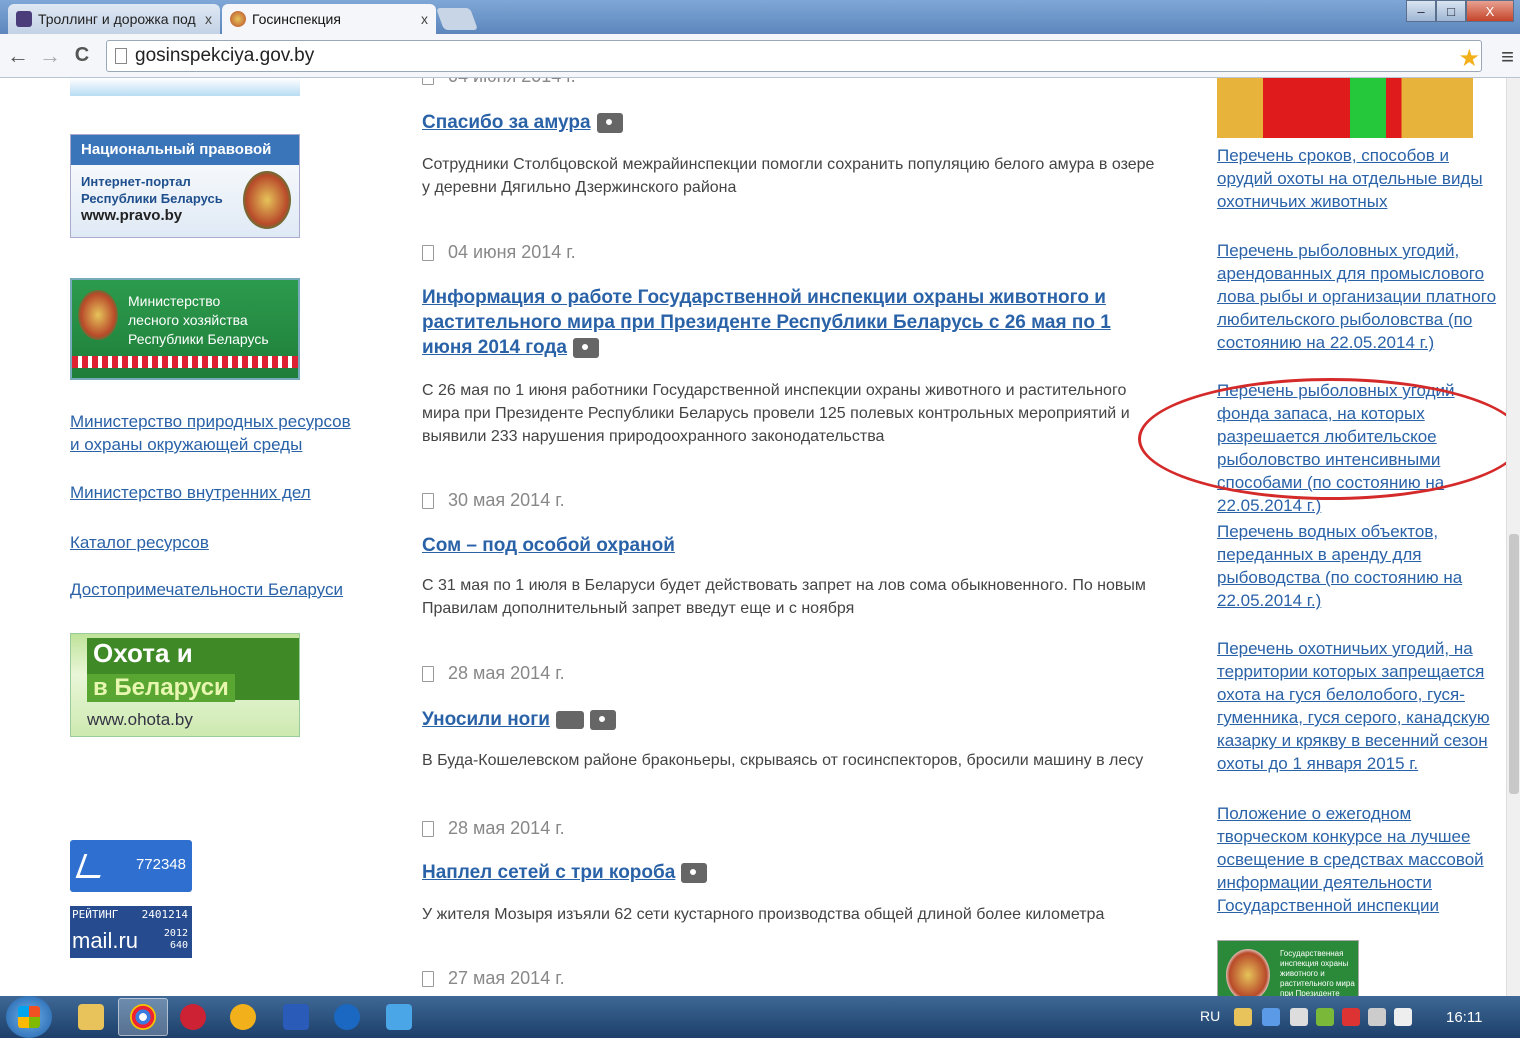  What do you see at coordinates (548, 545) in the screenshot?
I see `news-title-link: Сом – под особой охраной` at bounding box center [548, 545].